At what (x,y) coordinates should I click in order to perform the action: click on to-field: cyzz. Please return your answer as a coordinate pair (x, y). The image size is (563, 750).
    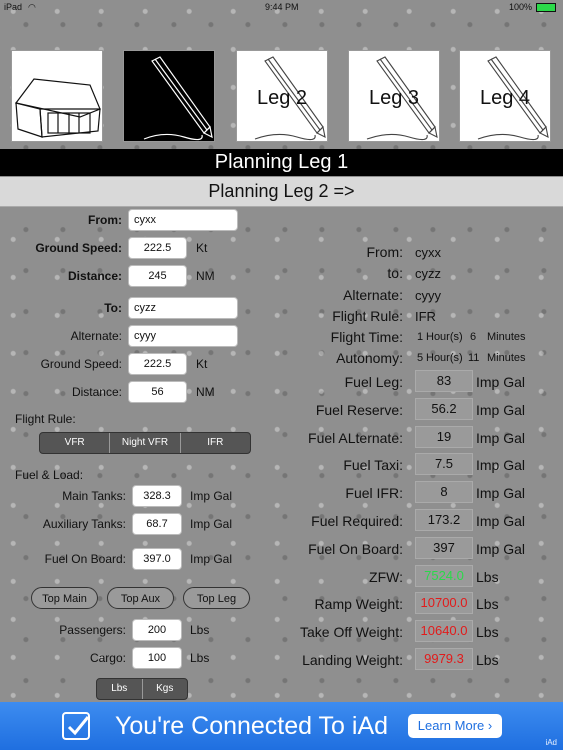
    Looking at the image, I should click on (183, 308).